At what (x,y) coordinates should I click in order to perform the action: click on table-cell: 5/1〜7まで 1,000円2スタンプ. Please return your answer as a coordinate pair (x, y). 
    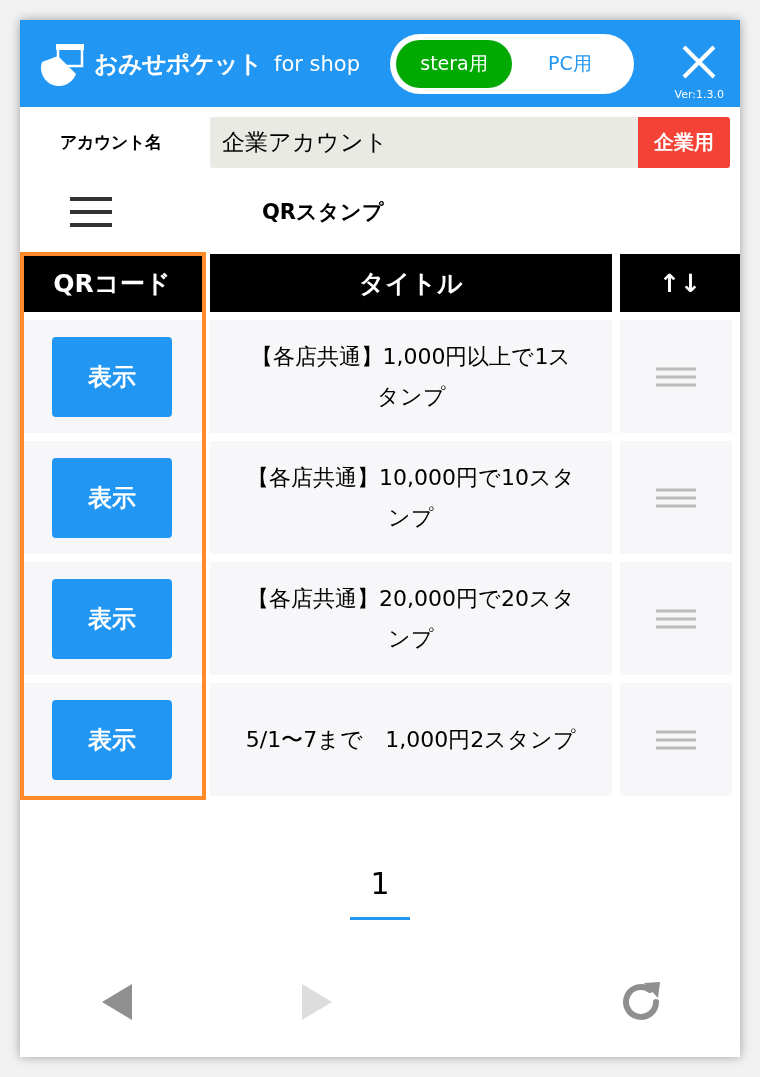
    Looking at the image, I should click on (411, 739).